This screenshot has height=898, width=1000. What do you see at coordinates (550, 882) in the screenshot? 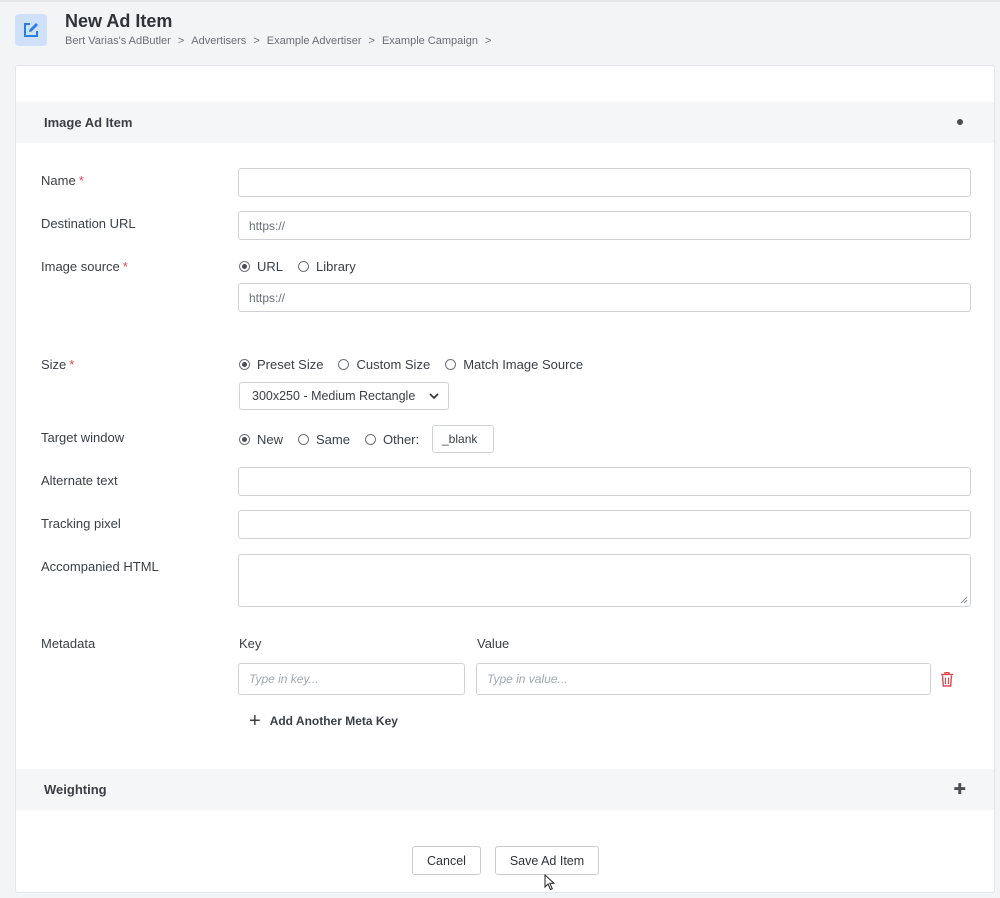
I see `mouse-cursor-icon` at bounding box center [550, 882].